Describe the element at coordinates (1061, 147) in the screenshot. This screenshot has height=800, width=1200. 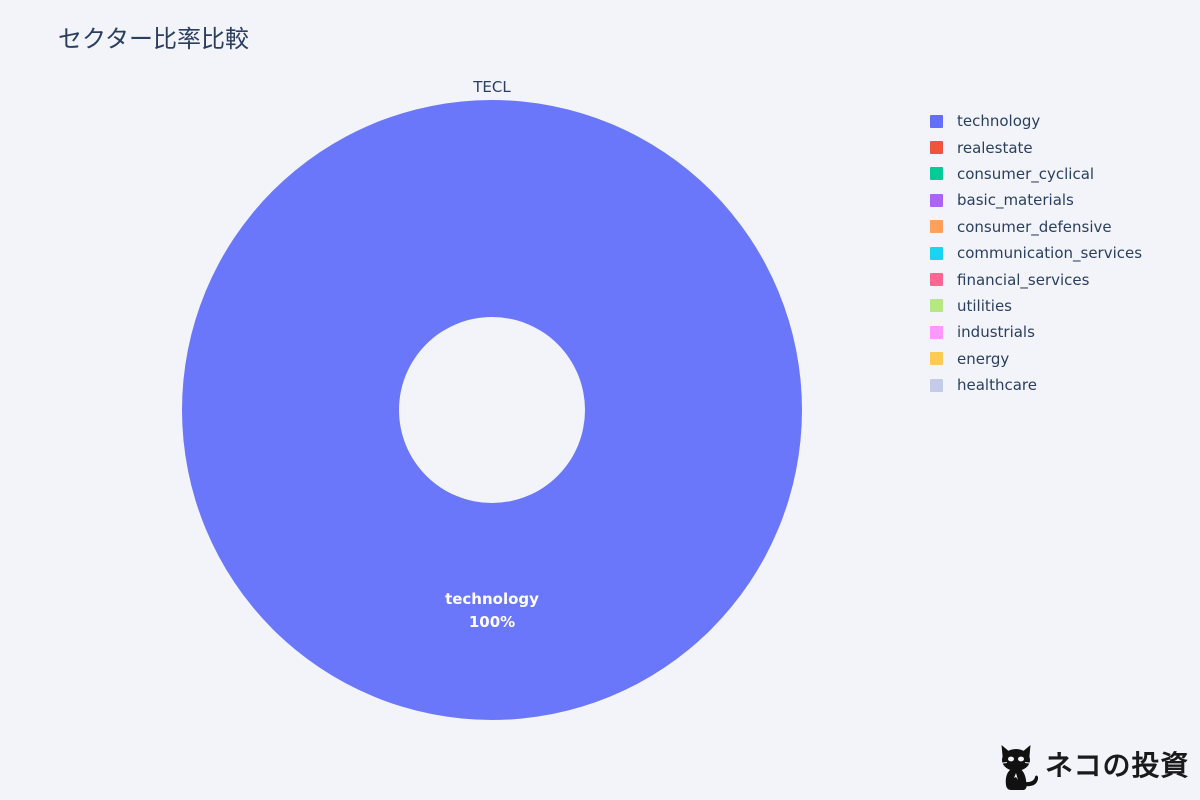
I see `legend-item-realestate: realestate` at that location.